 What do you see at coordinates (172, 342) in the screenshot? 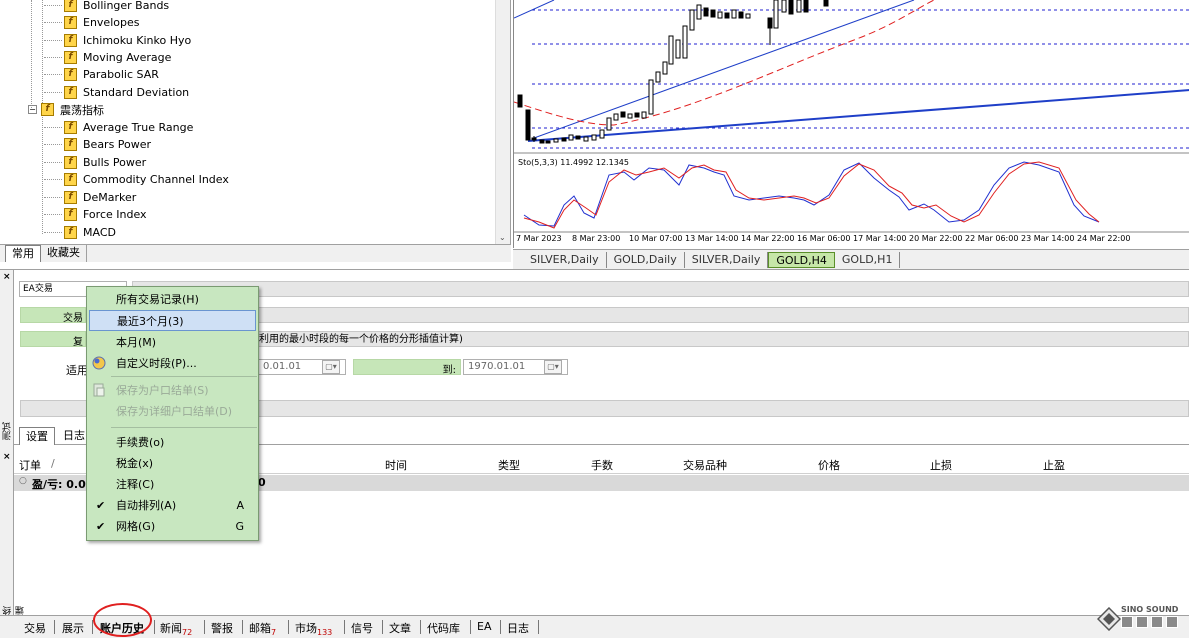
I see `menu-this-month: 本月(M)` at bounding box center [172, 342].